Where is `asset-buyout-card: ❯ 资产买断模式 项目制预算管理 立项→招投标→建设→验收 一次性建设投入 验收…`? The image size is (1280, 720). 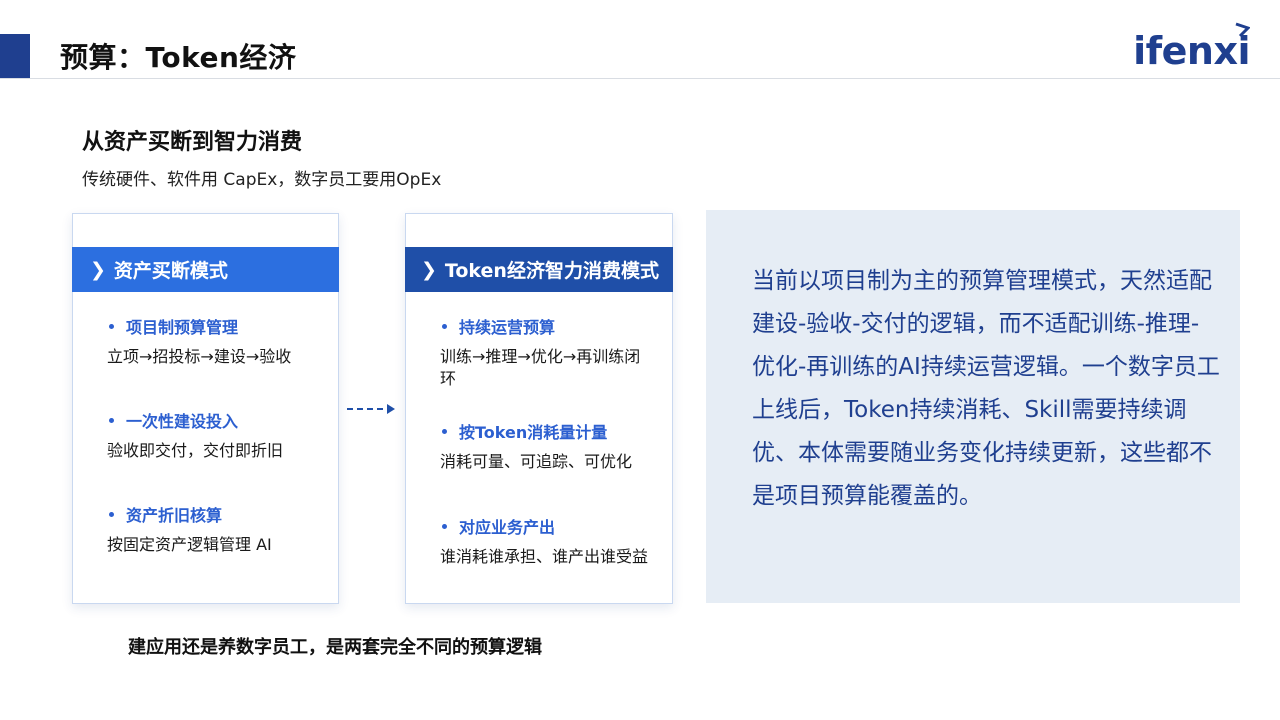
asset-buyout-card: ❯ 资产买断模式 项目制预算管理 立项→招投标→建设→验收 一次性建设投入 验收… is located at coordinates (205, 408).